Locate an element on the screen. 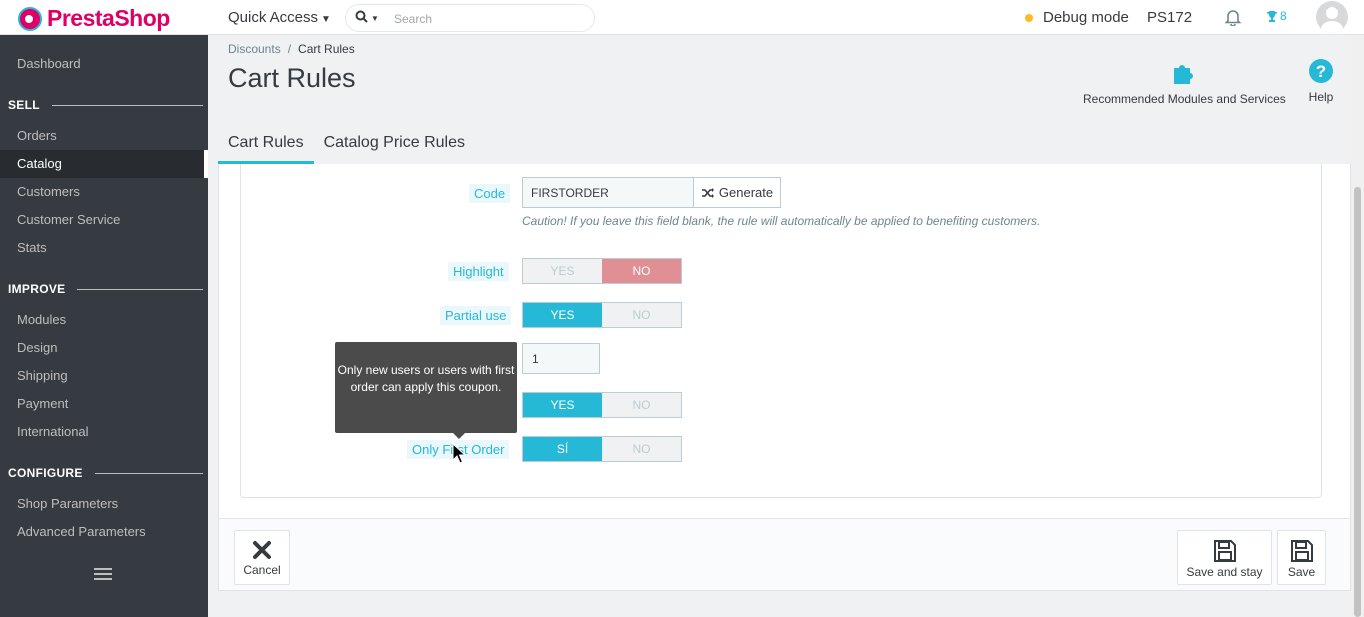 The width and height of the screenshot is (1364, 617). only-first-order-yes-option: SÍ is located at coordinates (562, 449).